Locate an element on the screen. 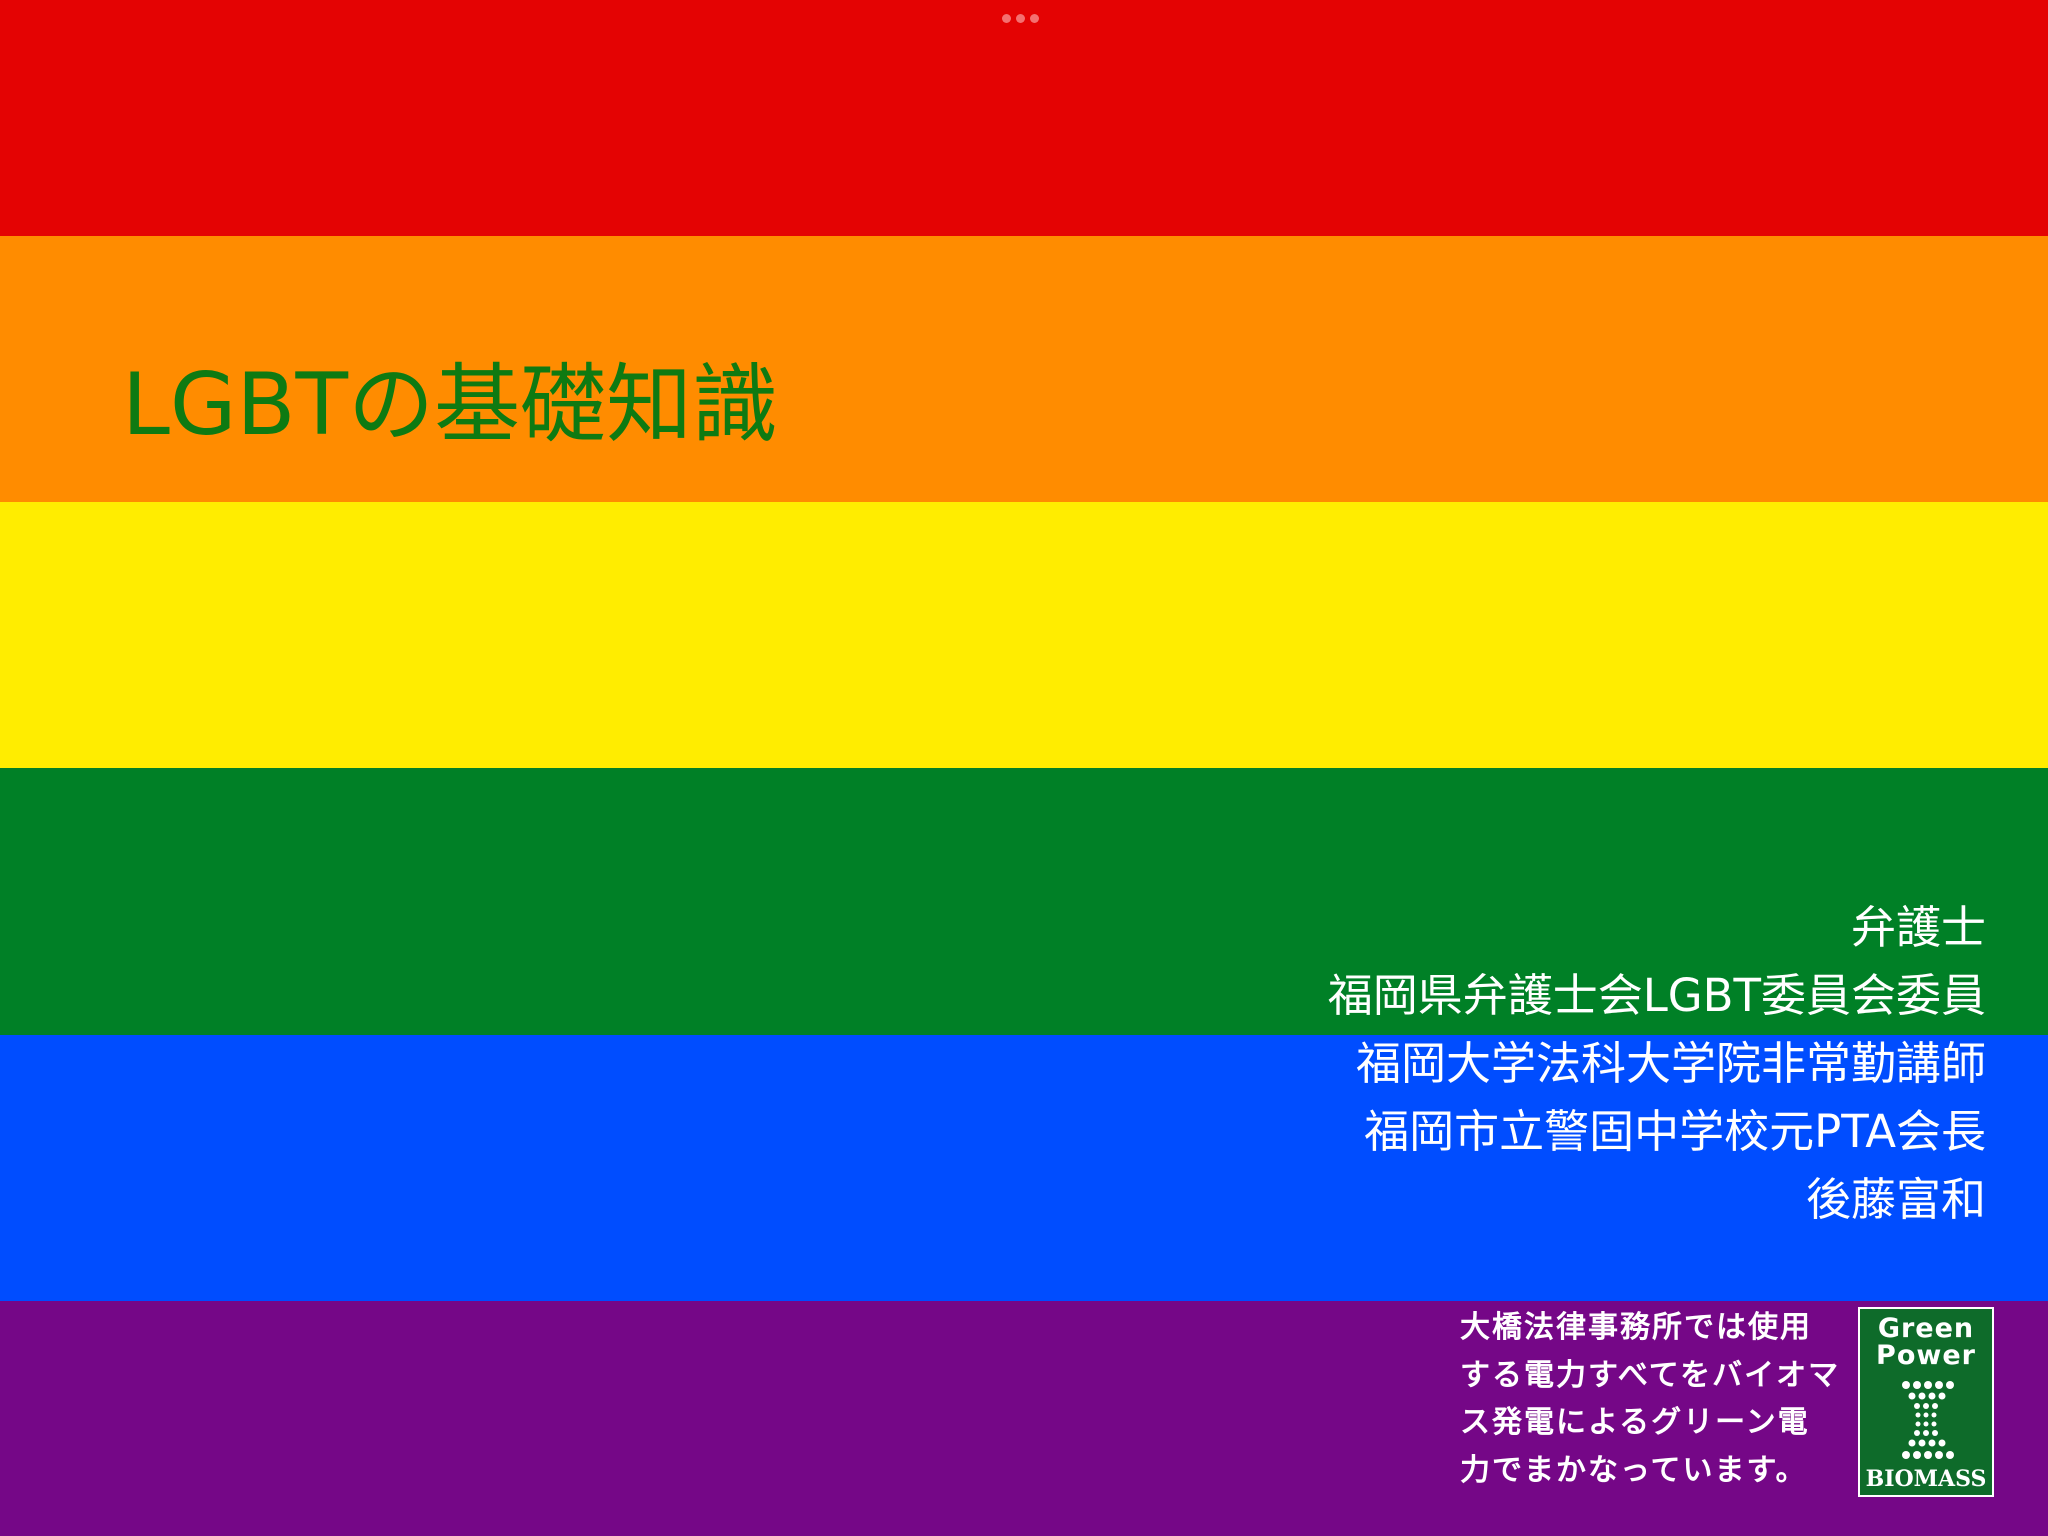 The height and width of the screenshot is (1536, 2048). logo-text: Green Power is located at coordinates (1926, 1342).